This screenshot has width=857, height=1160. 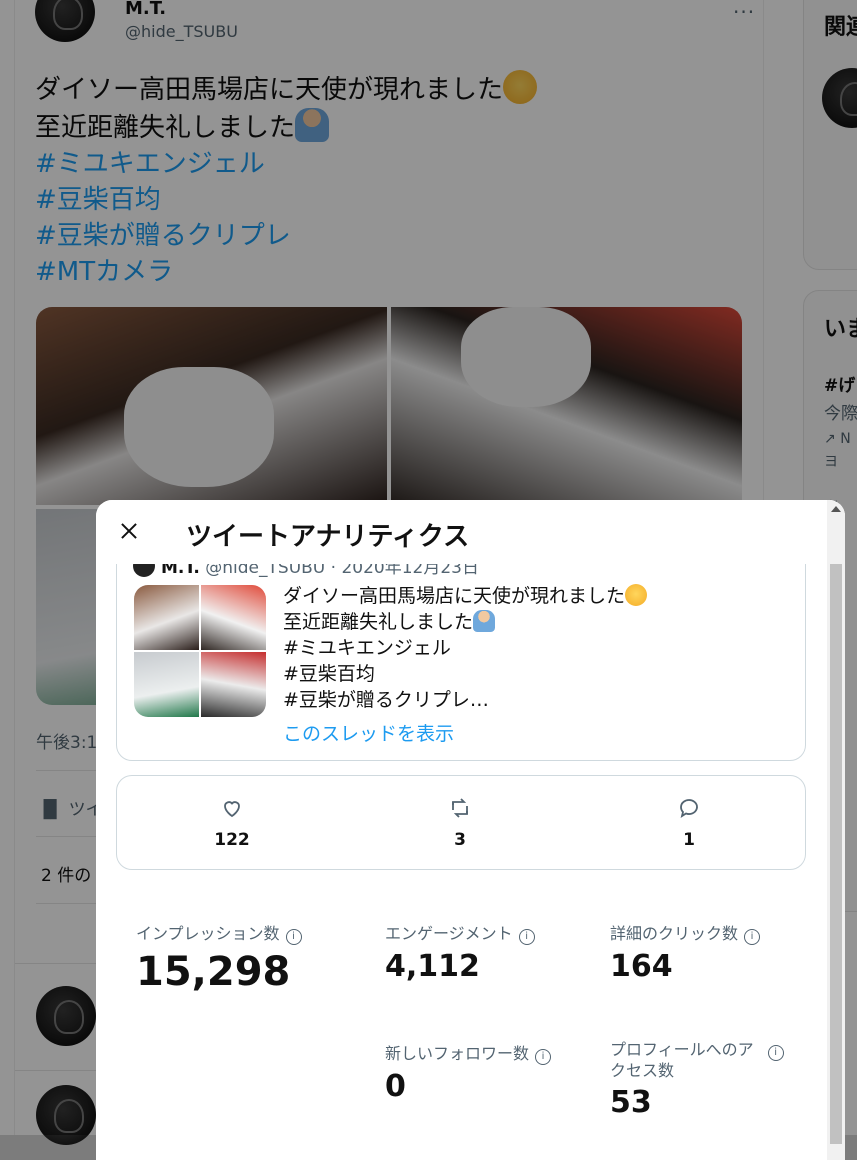 What do you see at coordinates (208, 933) in the screenshot?
I see `impressions-label: インプレッション数` at bounding box center [208, 933].